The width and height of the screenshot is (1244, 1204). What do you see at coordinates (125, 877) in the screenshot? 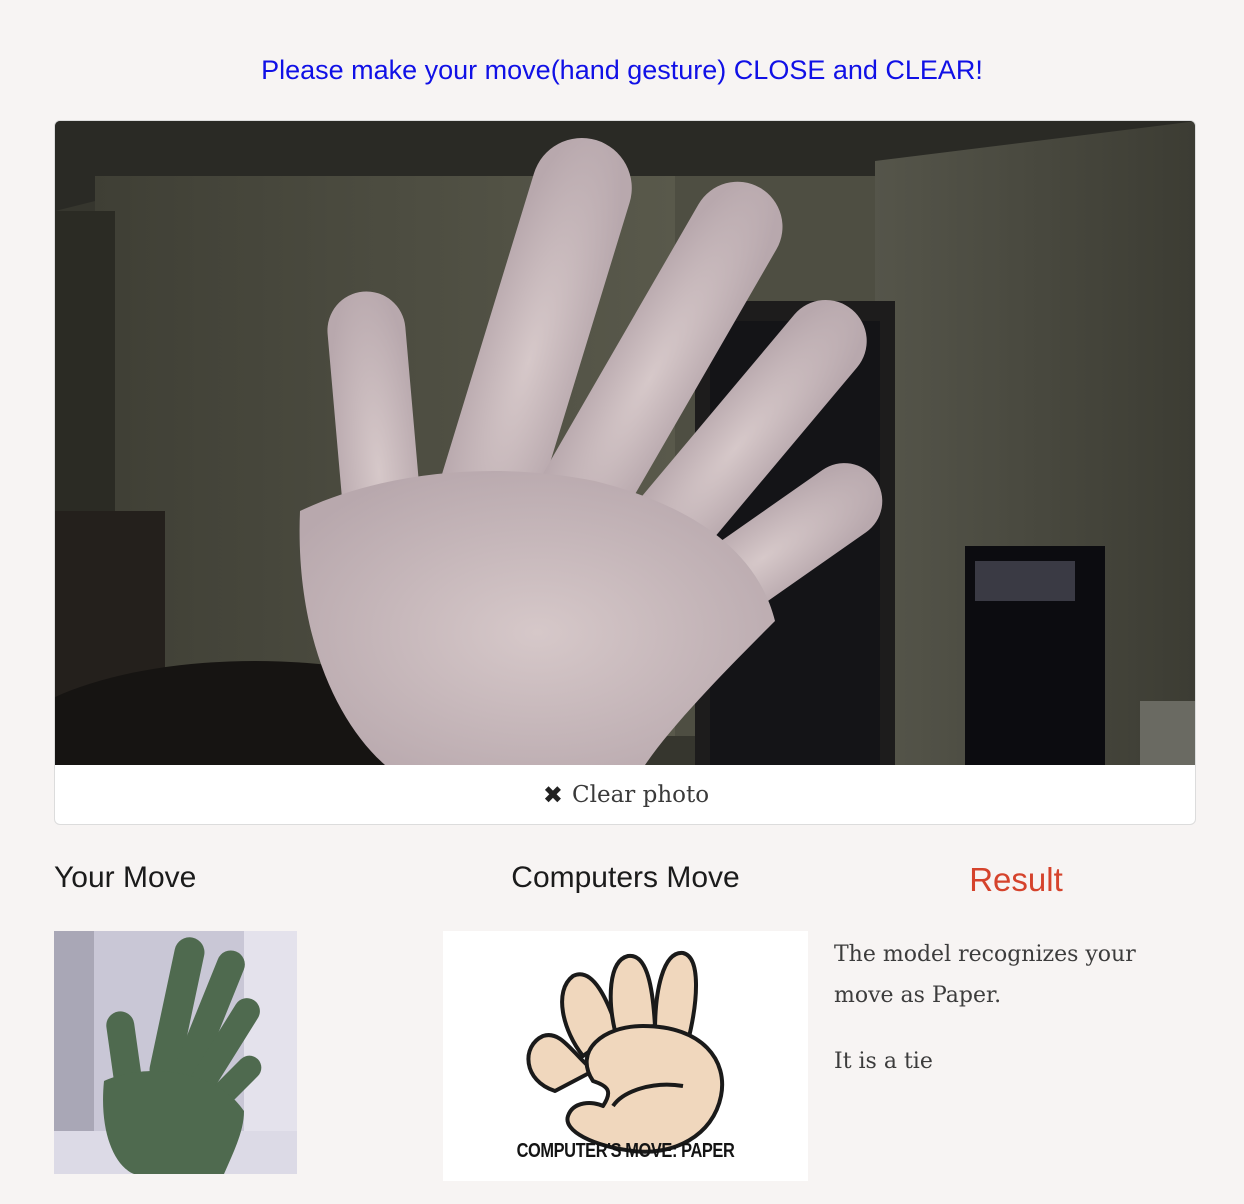
I see `your-move-heading: Your Move` at bounding box center [125, 877].